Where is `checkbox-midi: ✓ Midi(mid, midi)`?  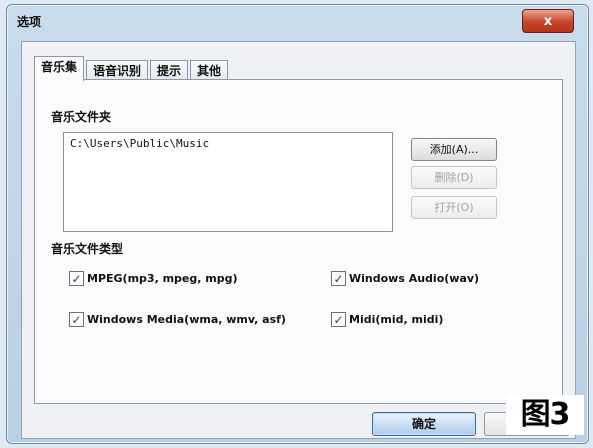
checkbox-midi: ✓ Midi(mid, midi) is located at coordinates (387, 319).